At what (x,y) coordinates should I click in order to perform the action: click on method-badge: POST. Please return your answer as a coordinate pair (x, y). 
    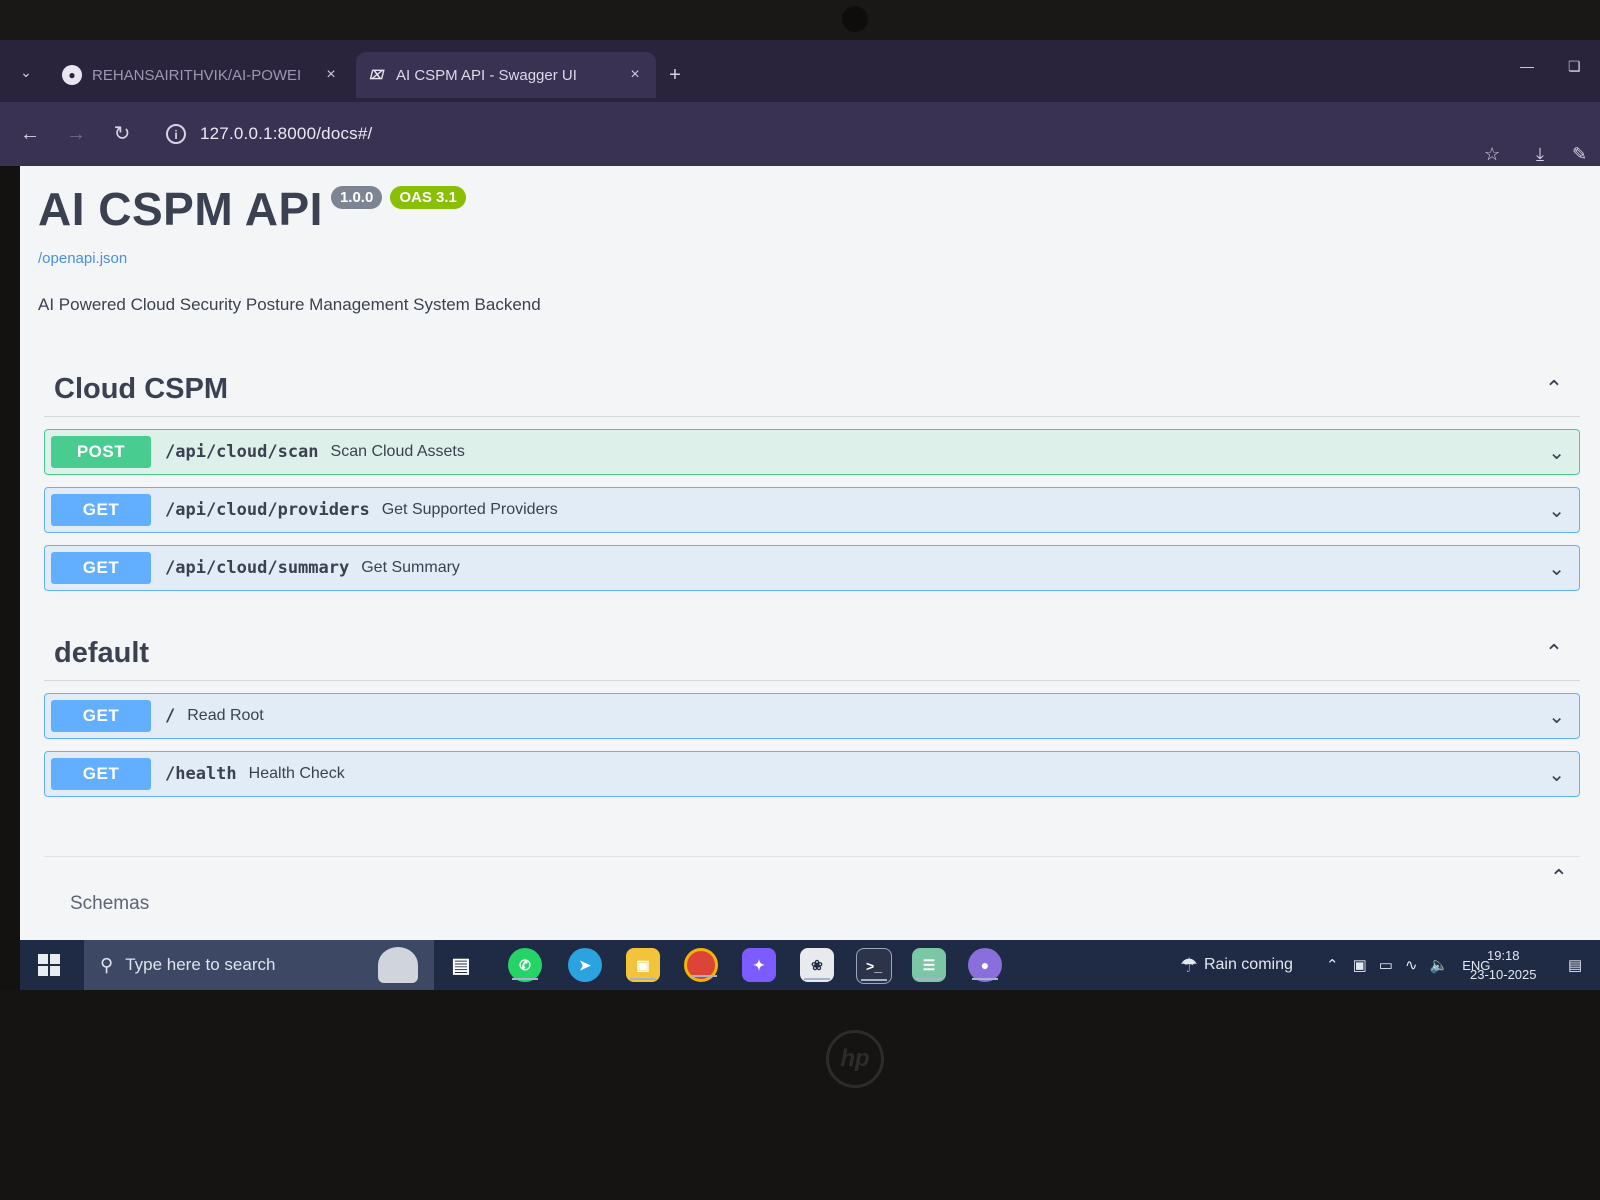
    Looking at the image, I should click on (101, 452).